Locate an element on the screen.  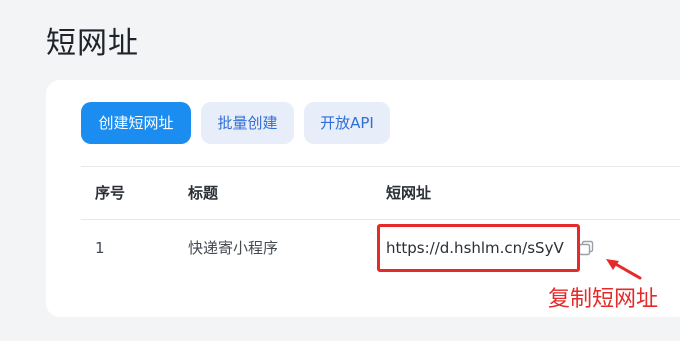
table-row: 1 快递寄小程序 https://d.hshlm.cn/sSyV is located at coordinates (380, 248).